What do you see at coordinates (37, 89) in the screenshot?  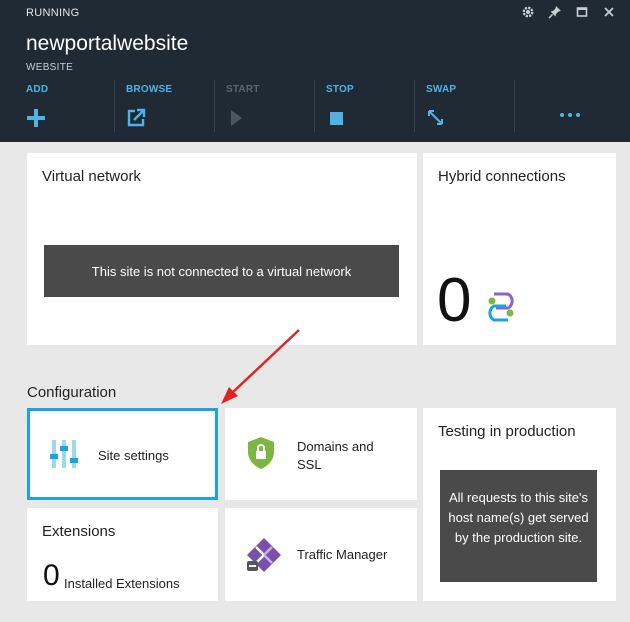 I see `add-label: ADD` at bounding box center [37, 89].